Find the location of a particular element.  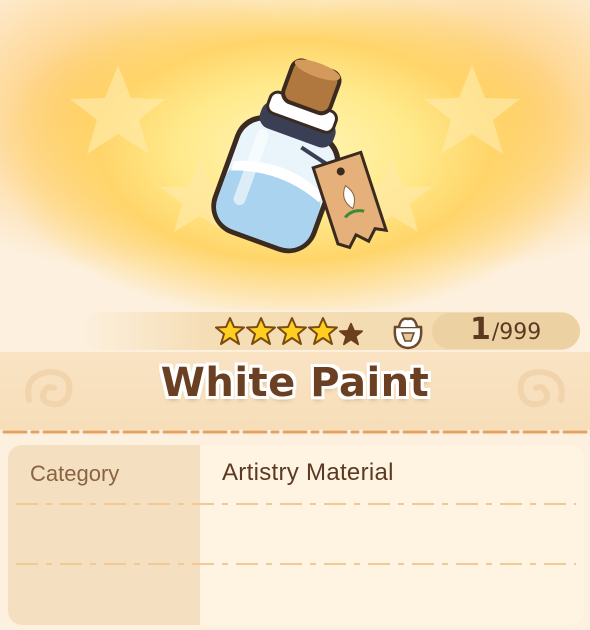

category-label: Category is located at coordinates (75, 473).